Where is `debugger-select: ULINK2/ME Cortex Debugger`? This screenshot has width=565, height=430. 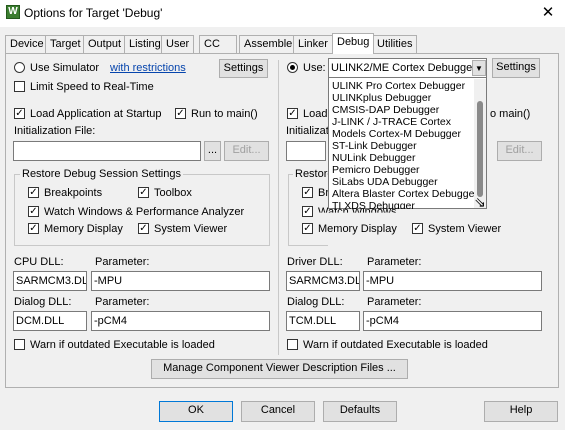 debugger-select: ULINK2/ME Cortex Debugger is located at coordinates (407, 68).